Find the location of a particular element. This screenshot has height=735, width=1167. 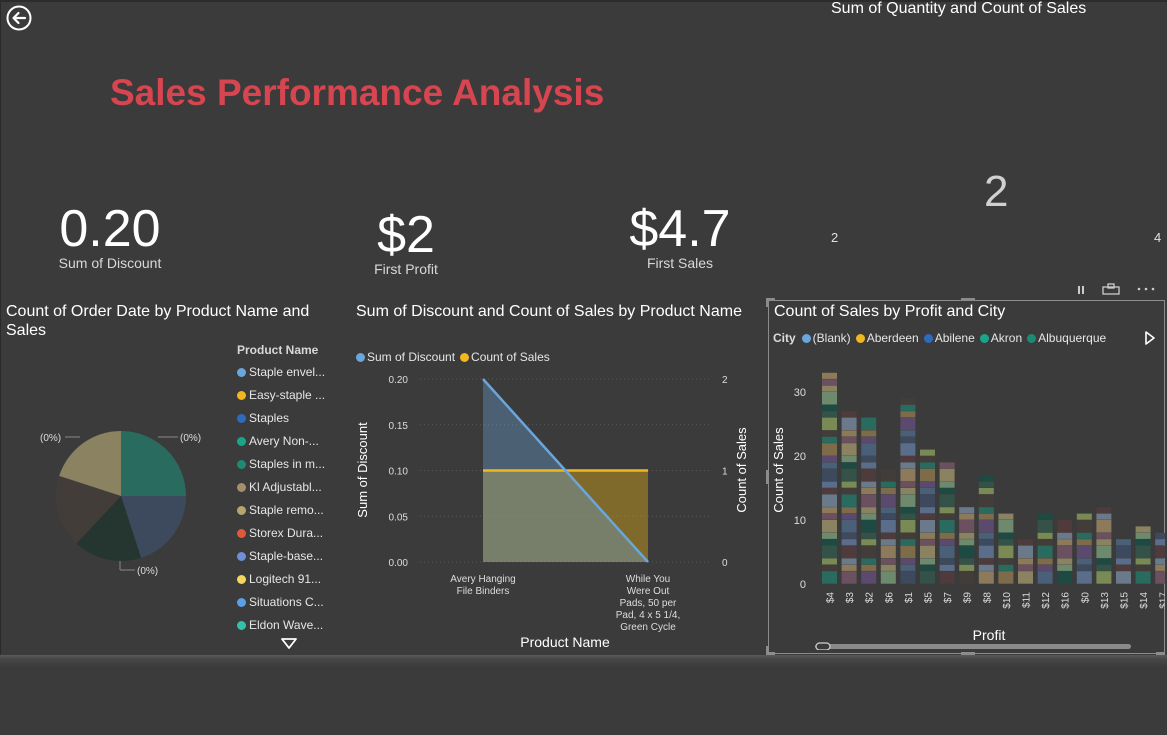

gauge-title: Sum of Quantity and Count of Sales is located at coordinates (959, 8).